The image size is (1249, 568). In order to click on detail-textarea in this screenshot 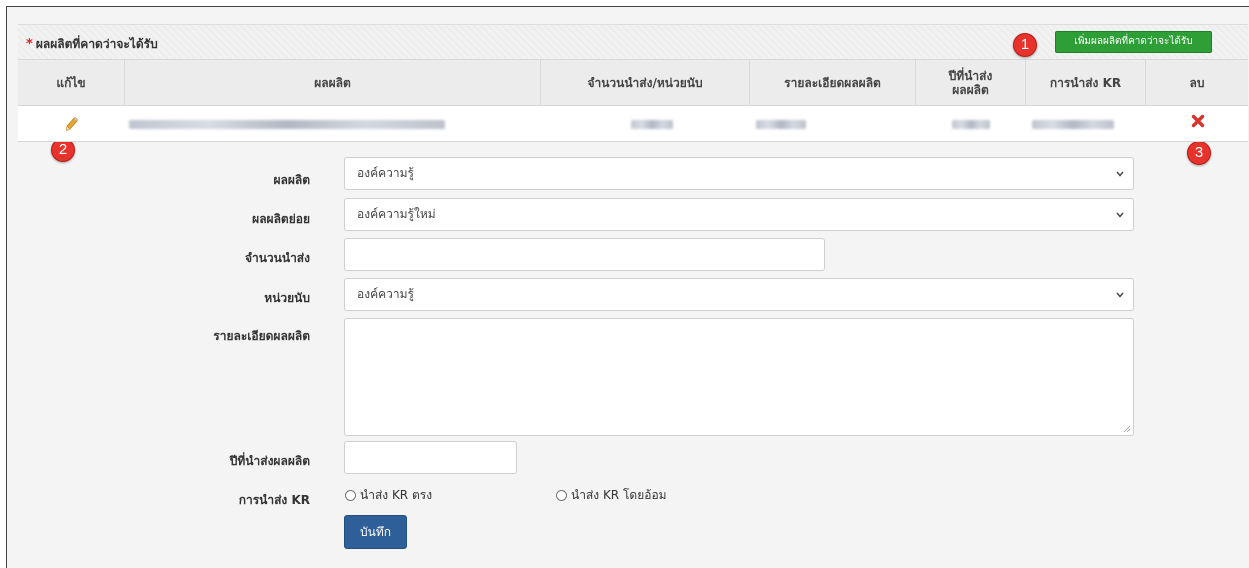, I will do `click(739, 377)`.